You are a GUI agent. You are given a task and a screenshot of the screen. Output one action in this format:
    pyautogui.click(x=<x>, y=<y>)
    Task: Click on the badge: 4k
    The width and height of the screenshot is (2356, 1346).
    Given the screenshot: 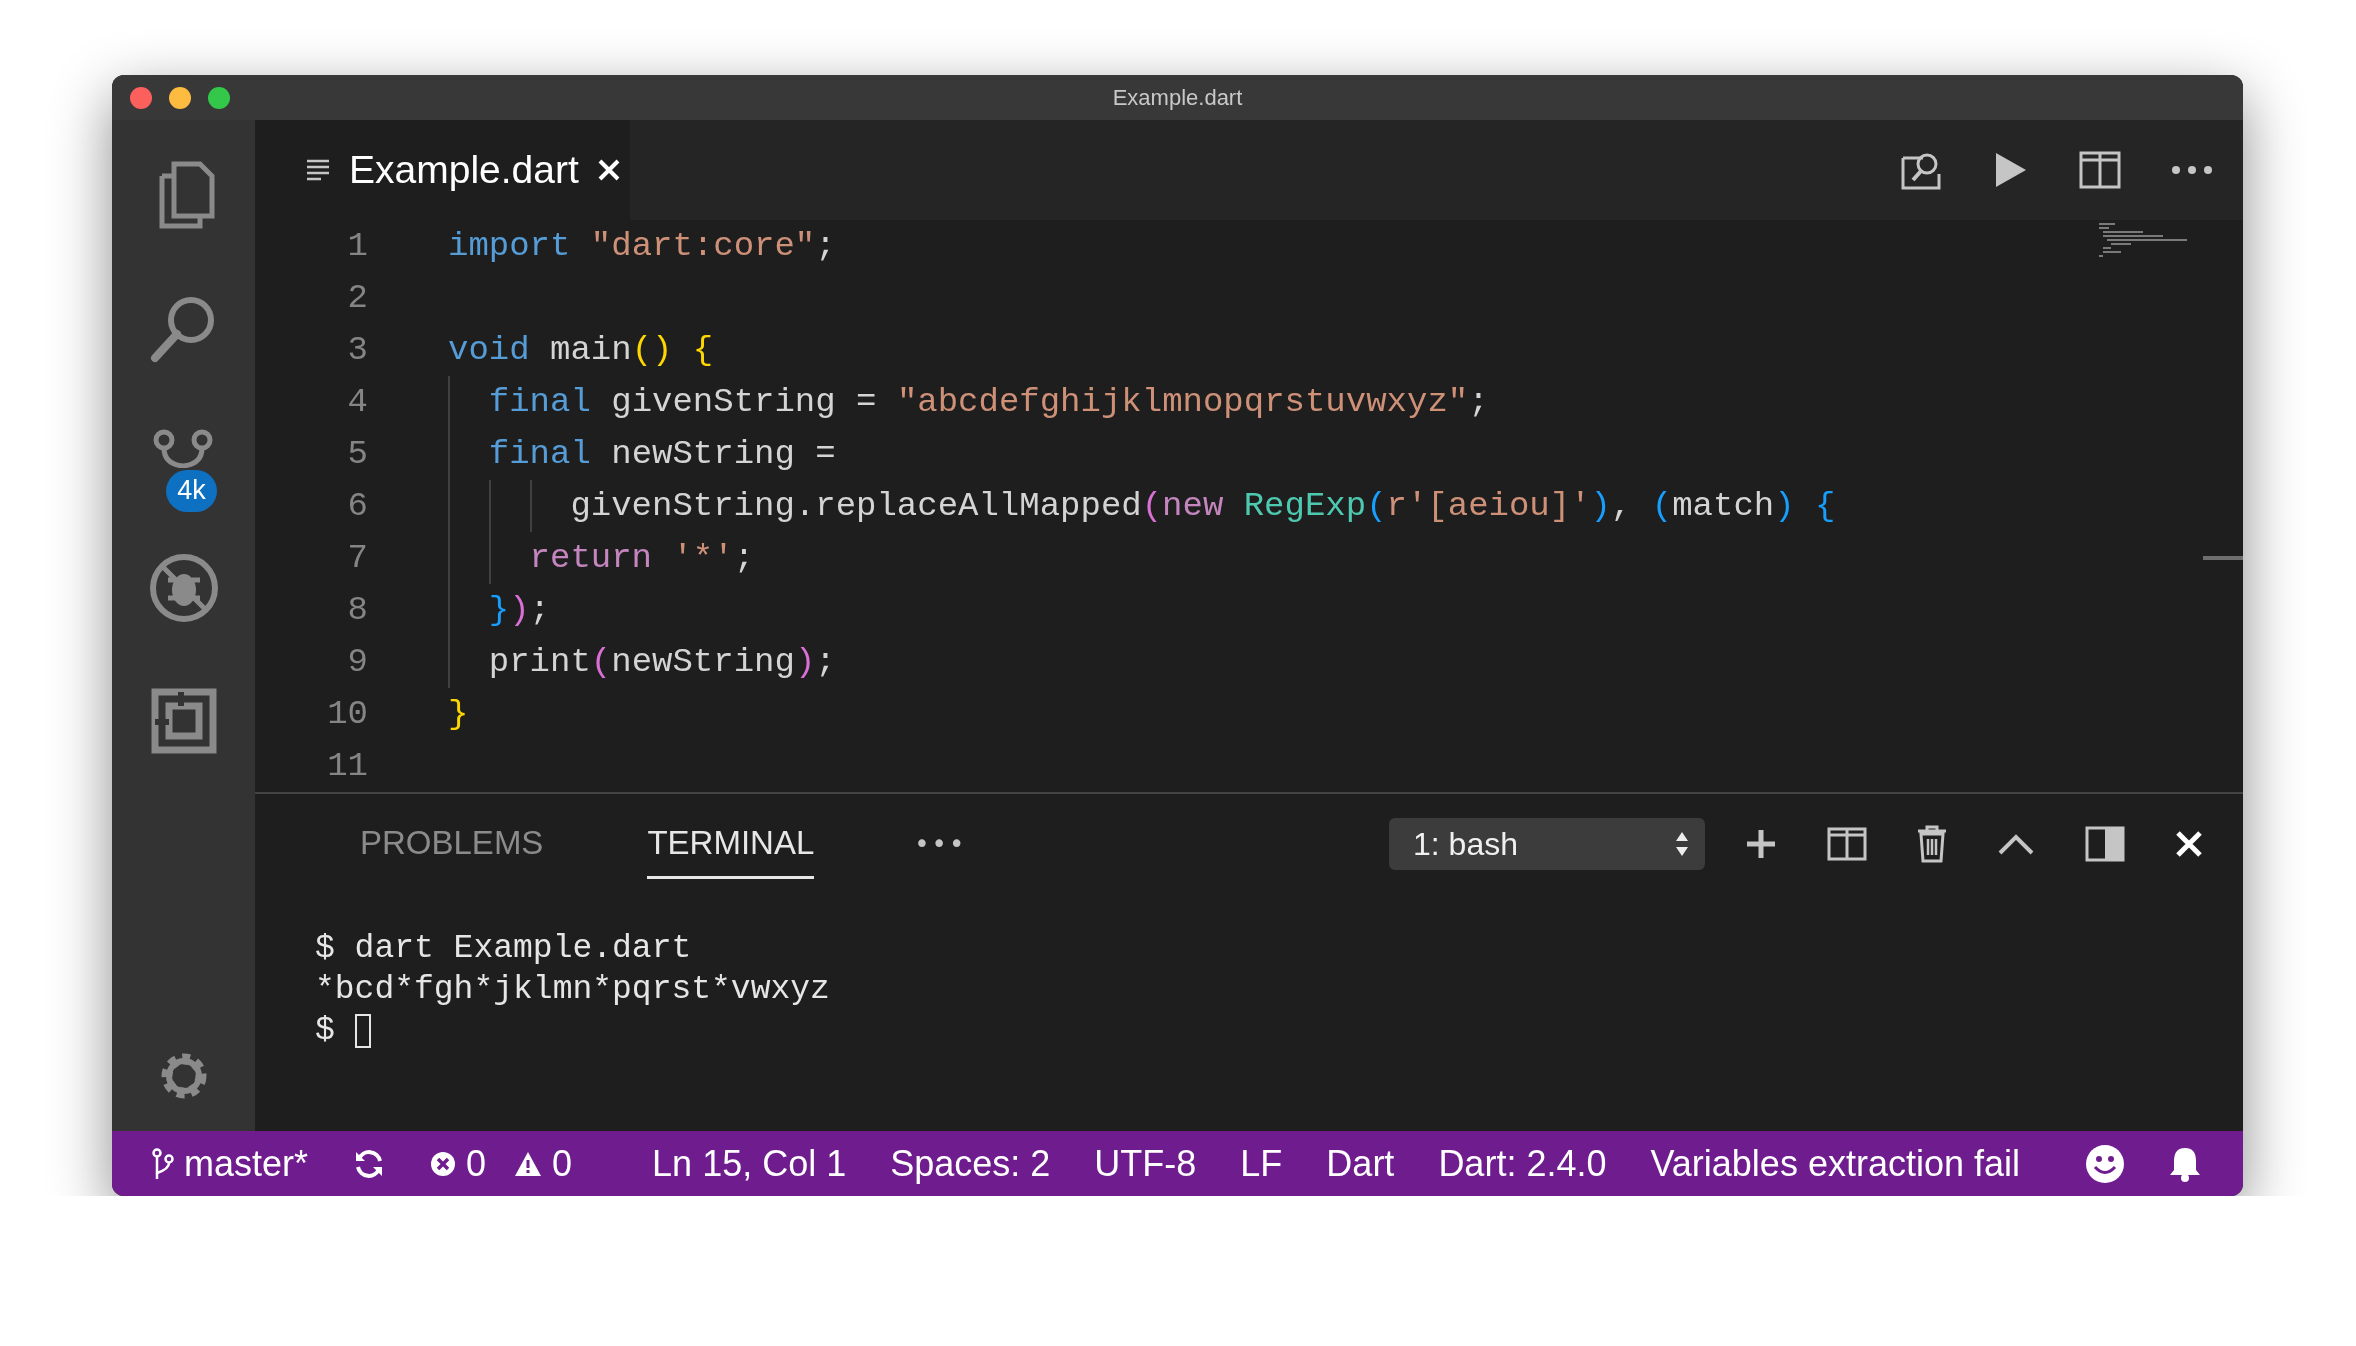 What is the action you would take?
    pyautogui.click(x=191, y=491)
    